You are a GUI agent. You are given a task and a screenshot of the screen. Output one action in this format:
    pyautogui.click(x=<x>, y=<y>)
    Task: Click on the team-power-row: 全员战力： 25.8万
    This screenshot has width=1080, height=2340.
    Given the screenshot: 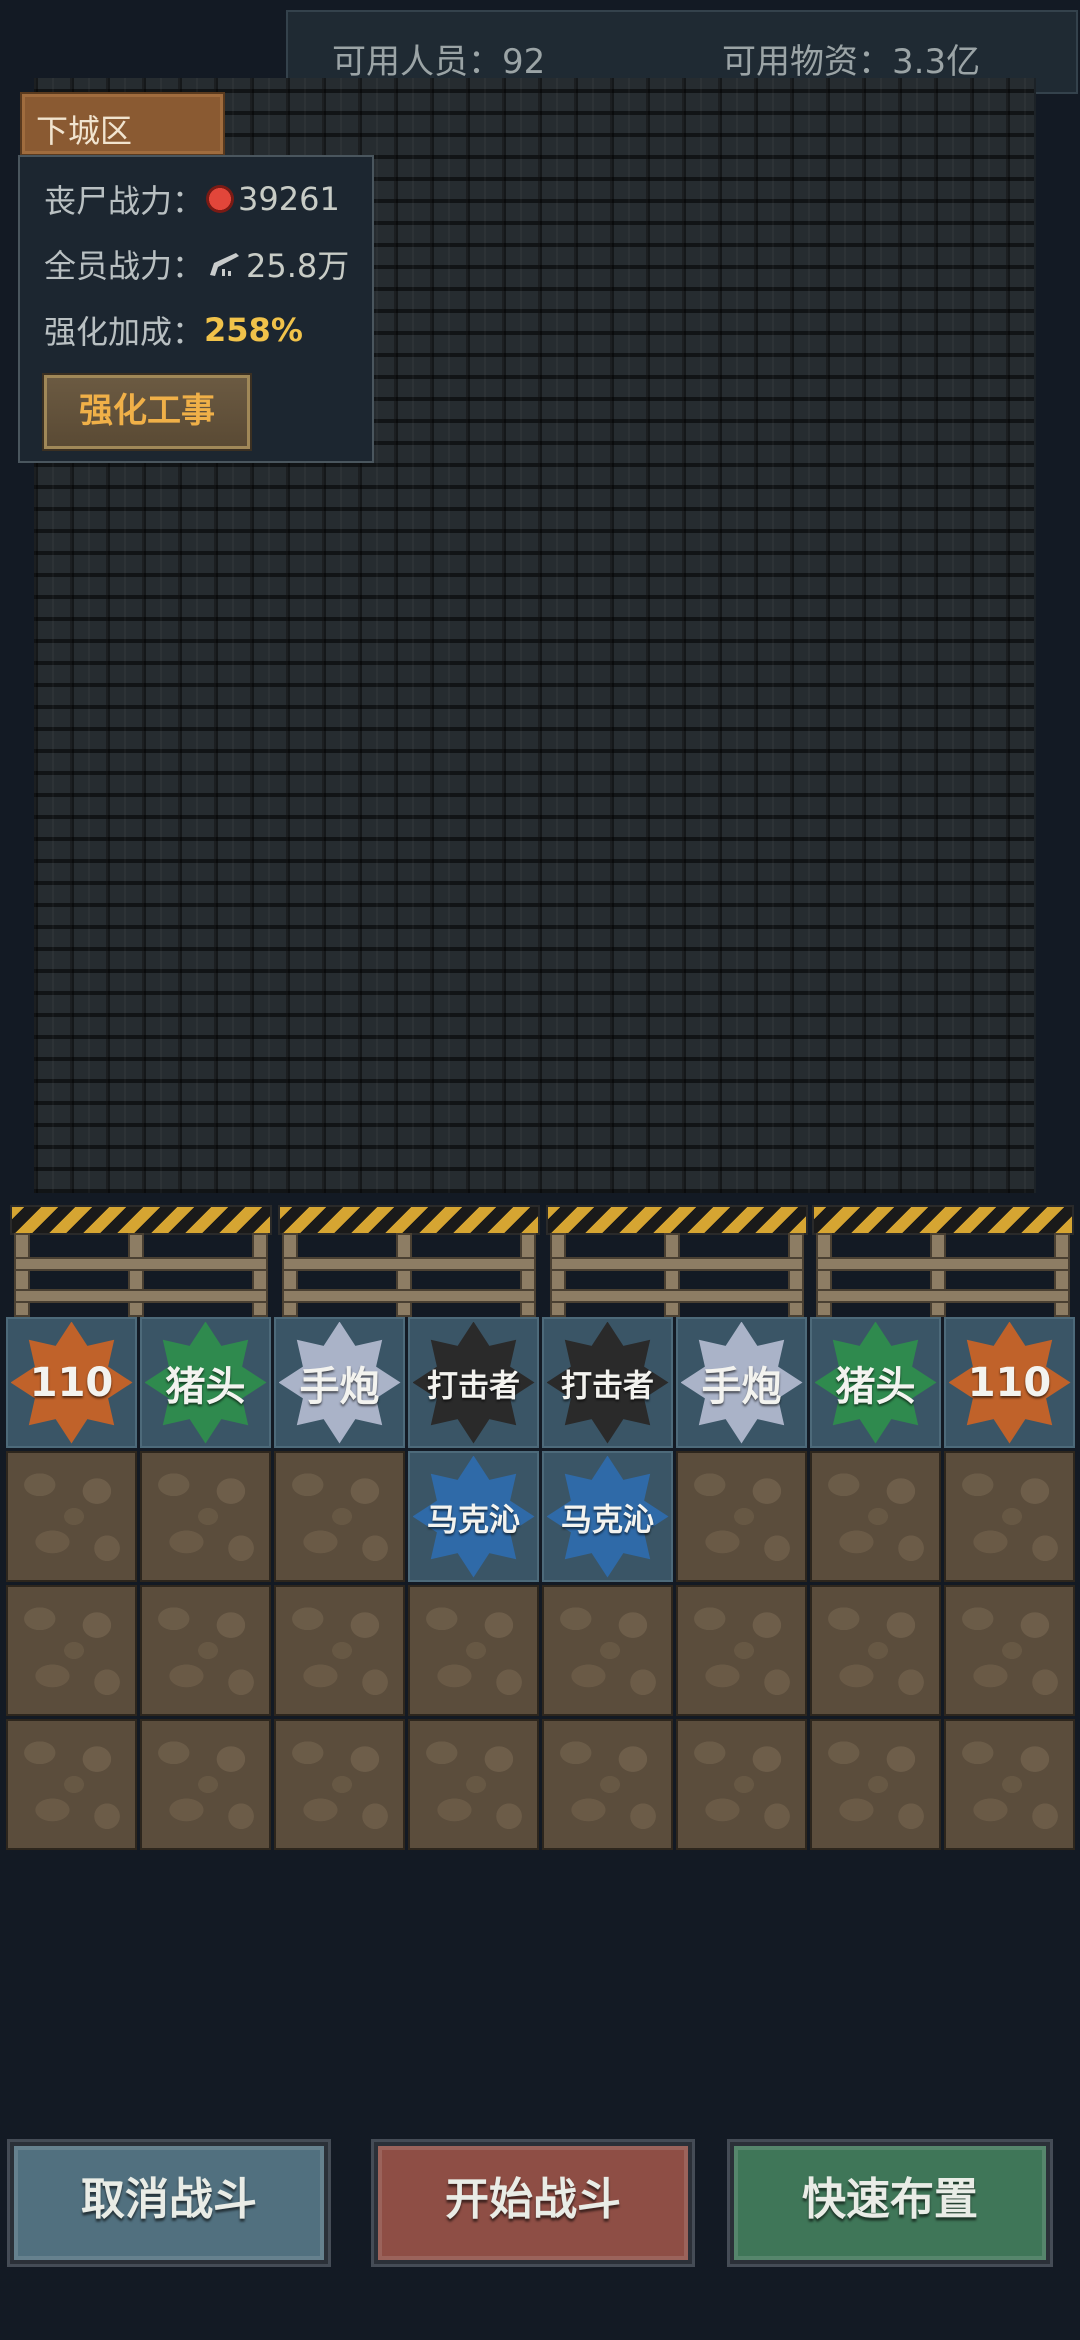 What is the action you would take?
    pyautogui.click(x=197, y=264)
    